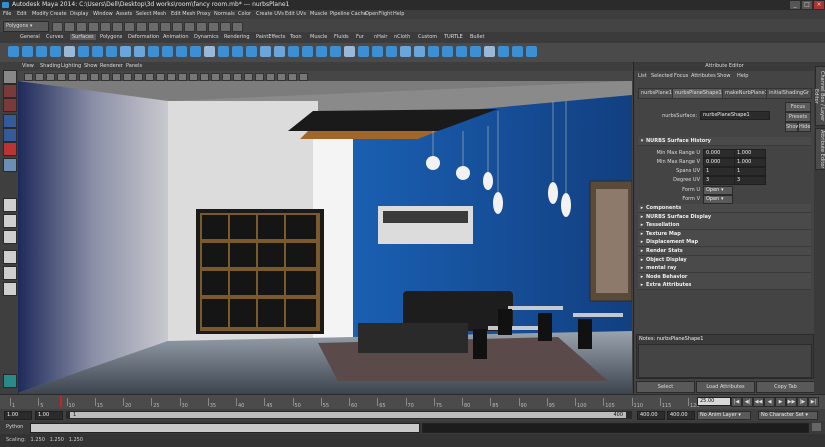 This screenshot has width=825, height=447. Describe the element at coordinates (49, 415) in the screenshot. I see `playback-start-field: 1.00` at that location.